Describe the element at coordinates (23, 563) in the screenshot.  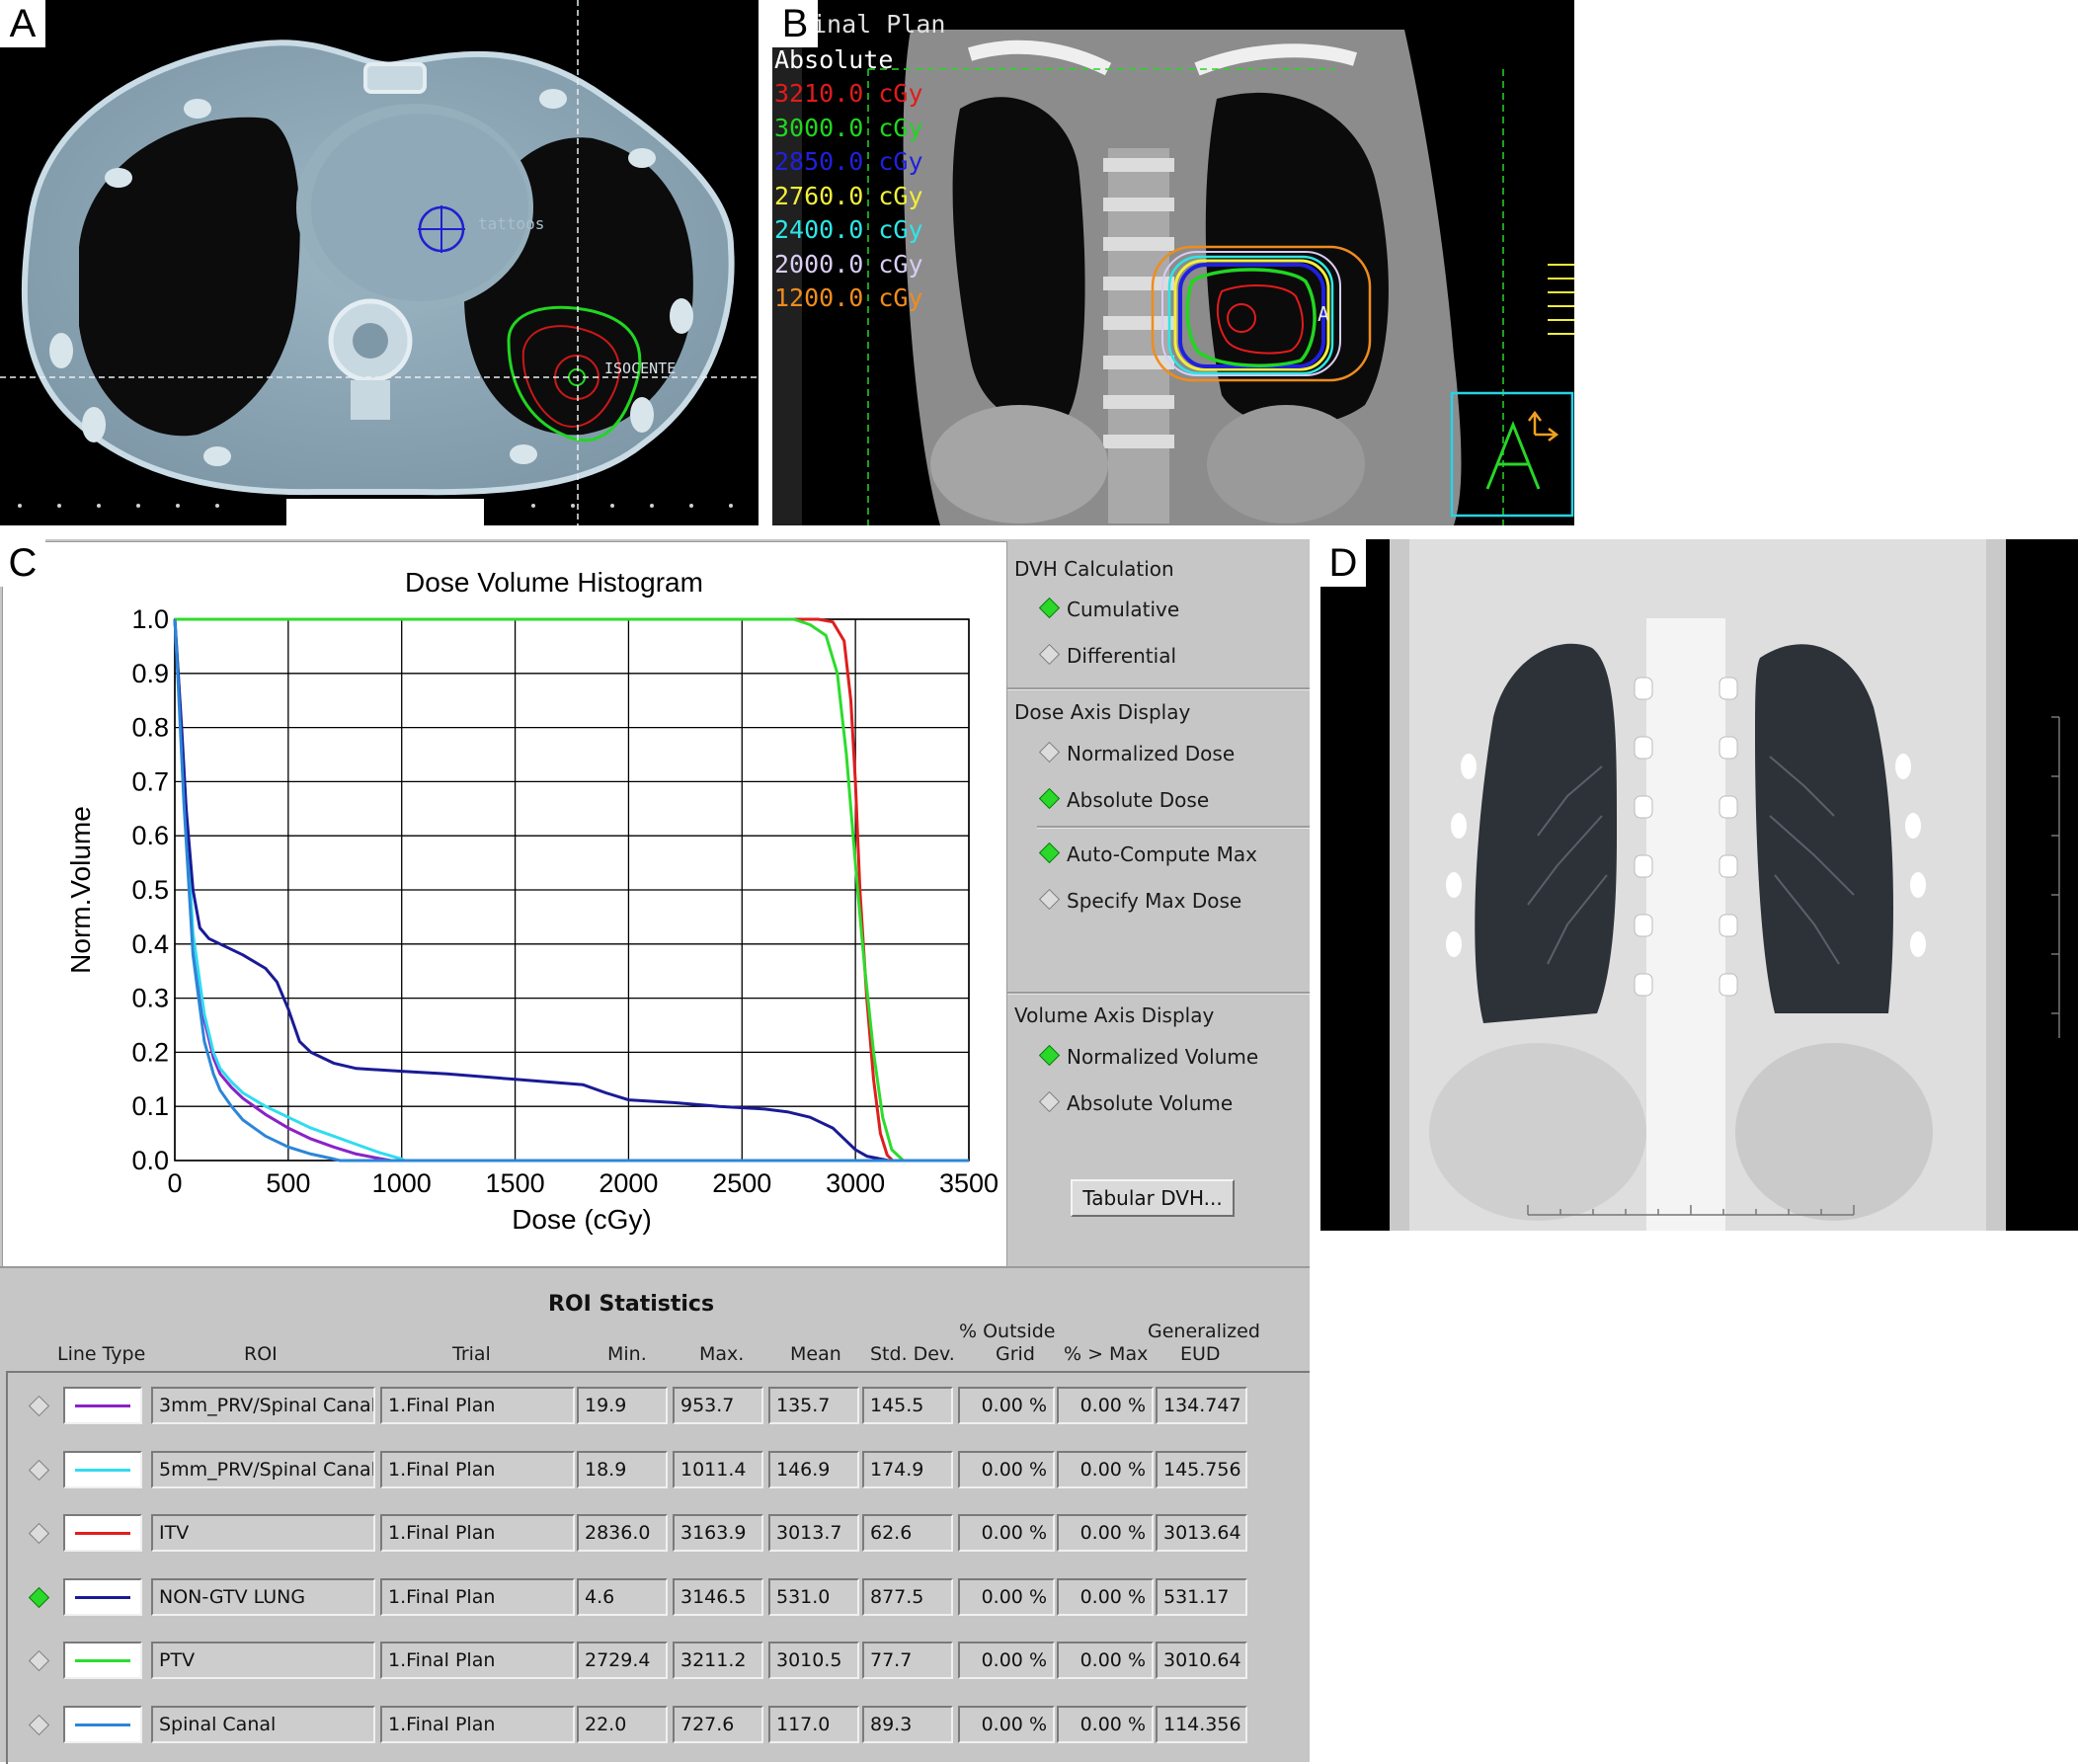
I see `panel-letter-c: C` at that location.